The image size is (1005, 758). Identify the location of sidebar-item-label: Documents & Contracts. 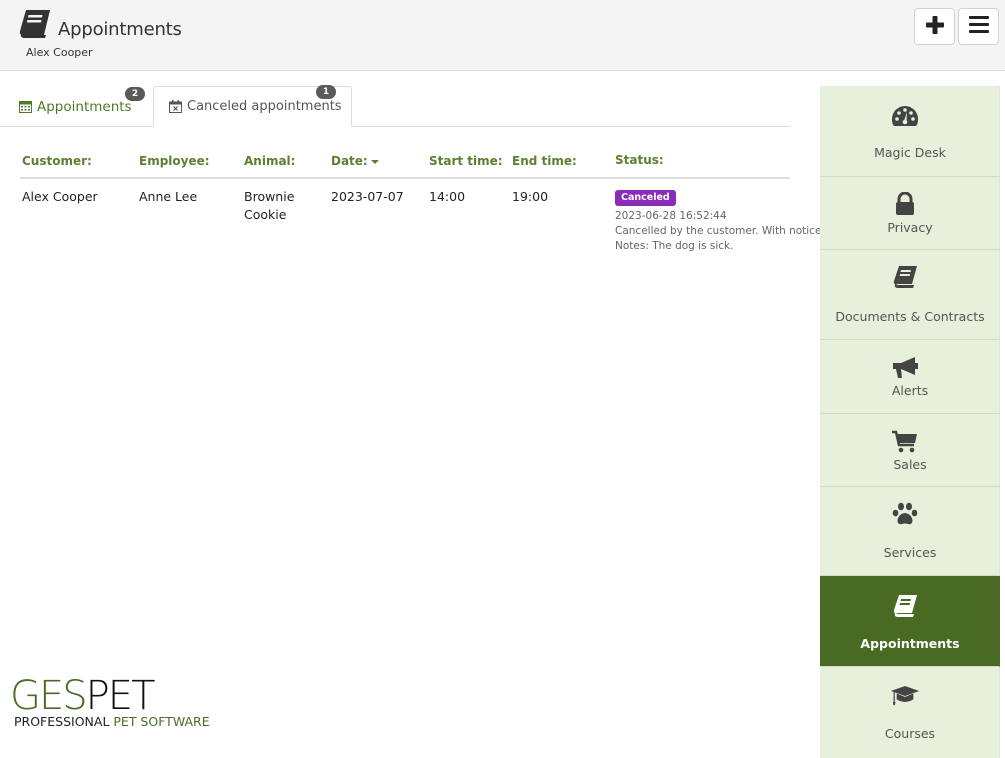
(910, 316).